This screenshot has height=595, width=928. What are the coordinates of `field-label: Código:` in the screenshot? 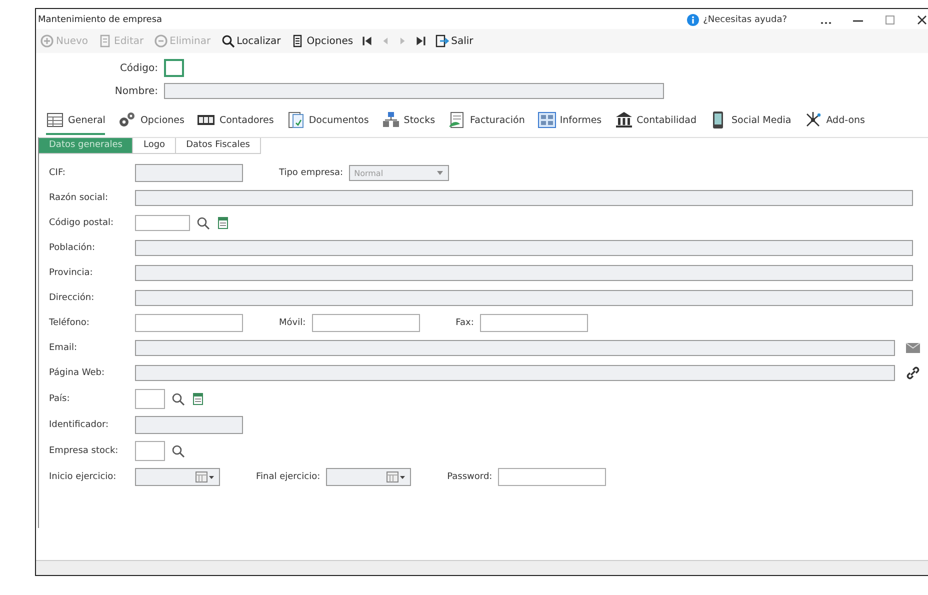 It's located at (138, 68).